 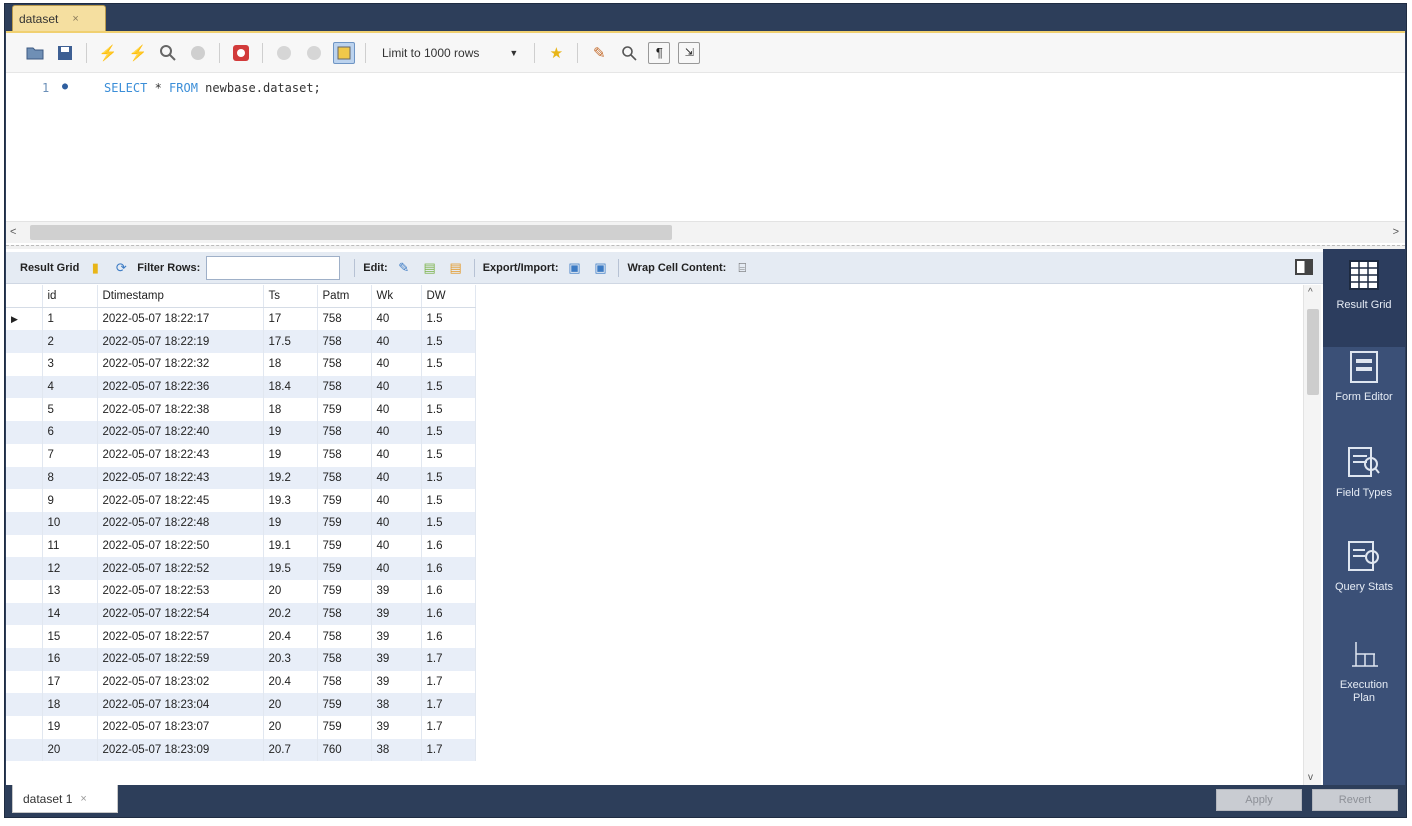 I want to click on favorite-icon: ★, so click(x=556, y=53).